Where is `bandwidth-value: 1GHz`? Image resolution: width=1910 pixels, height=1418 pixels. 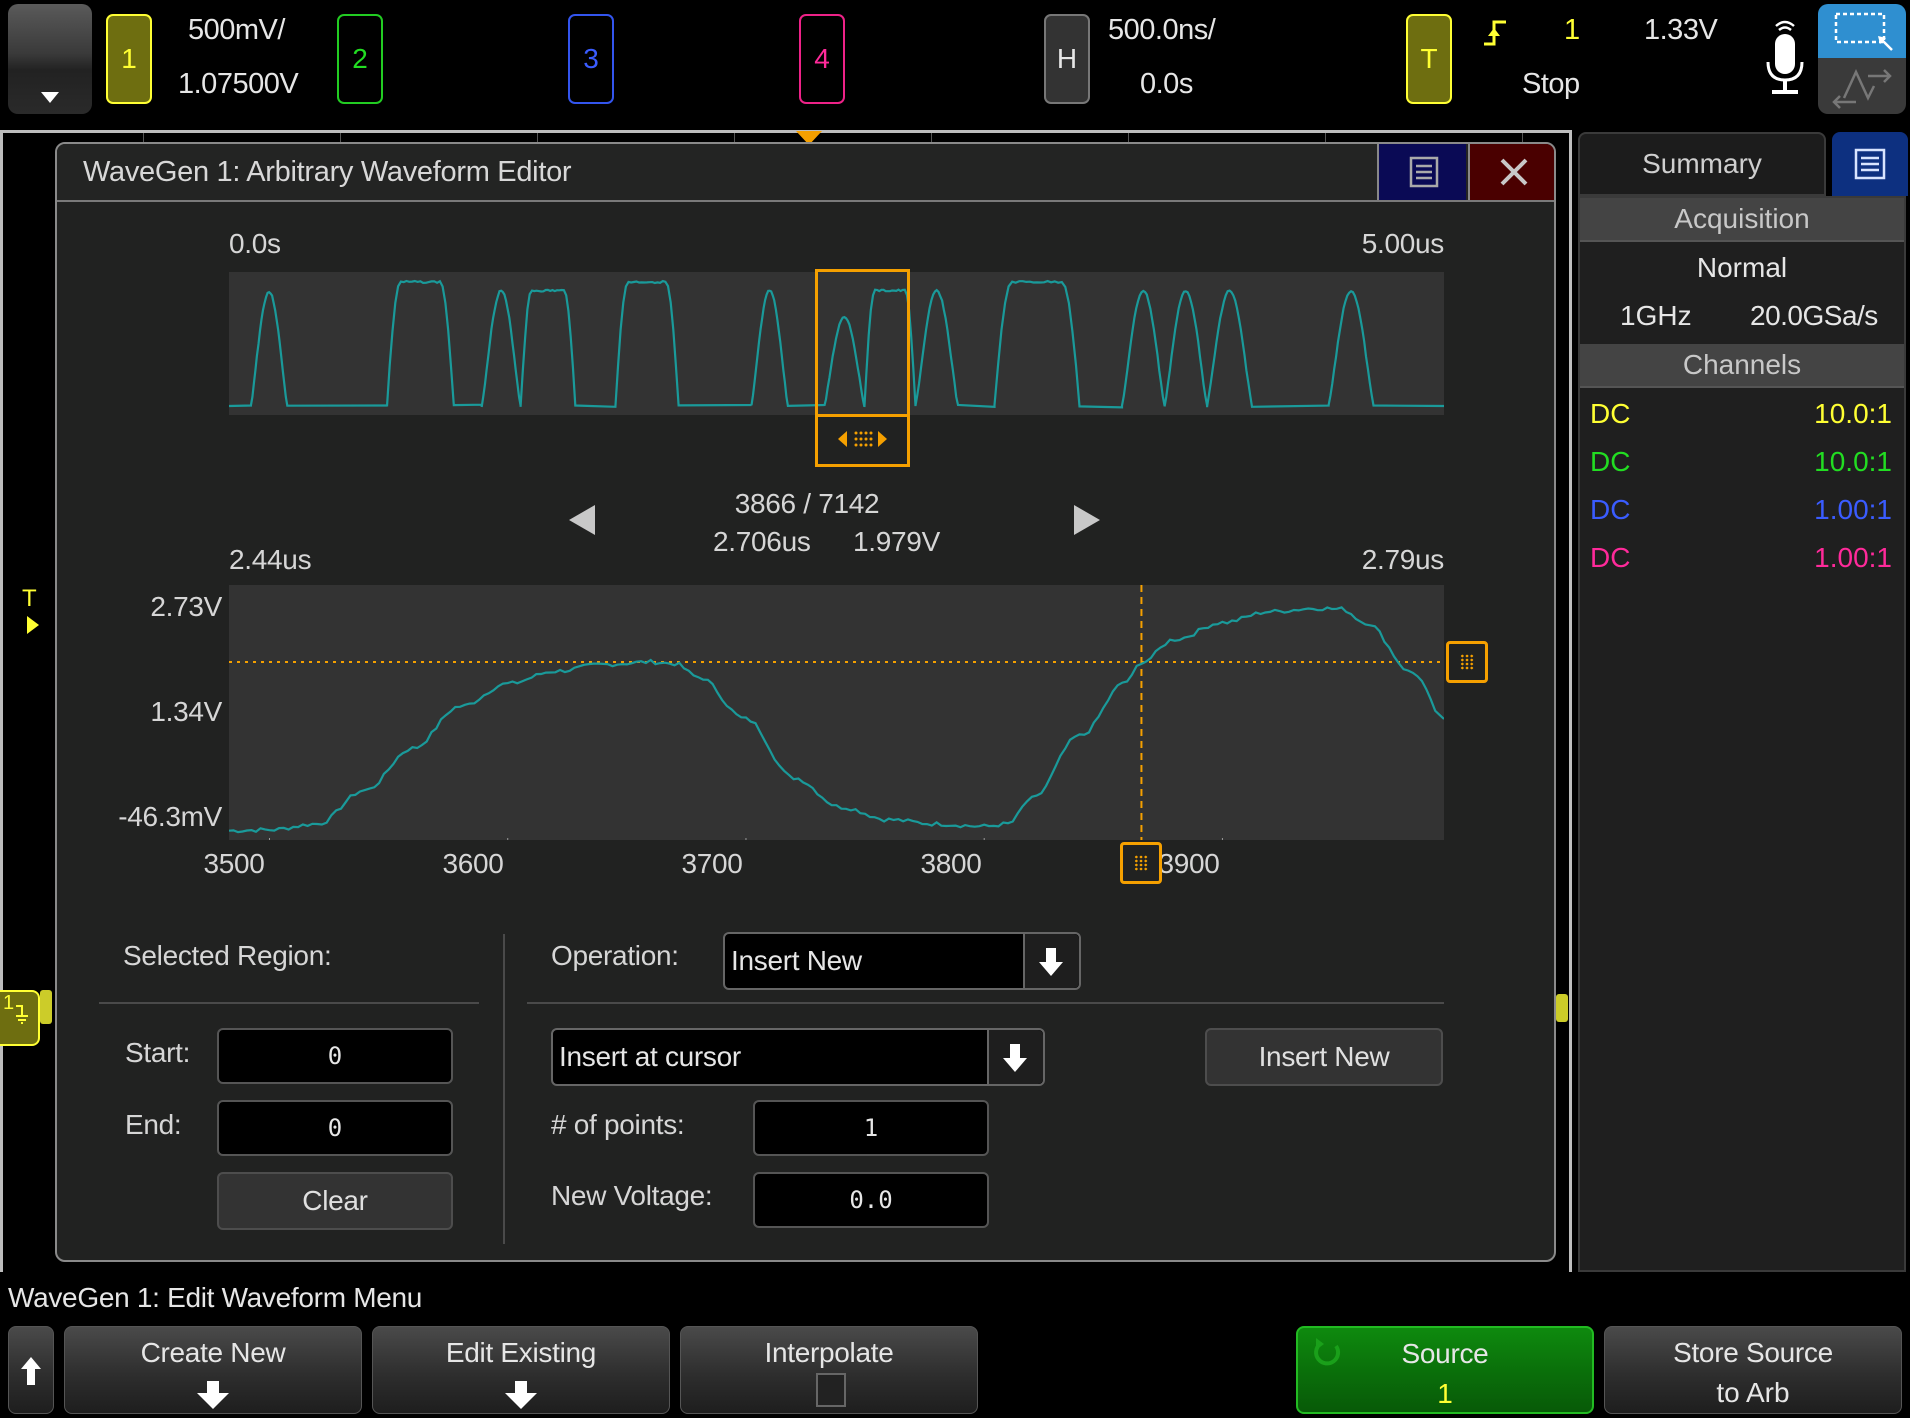
bandwidth-value: 1GHz is located at coordinates (1656, 315).